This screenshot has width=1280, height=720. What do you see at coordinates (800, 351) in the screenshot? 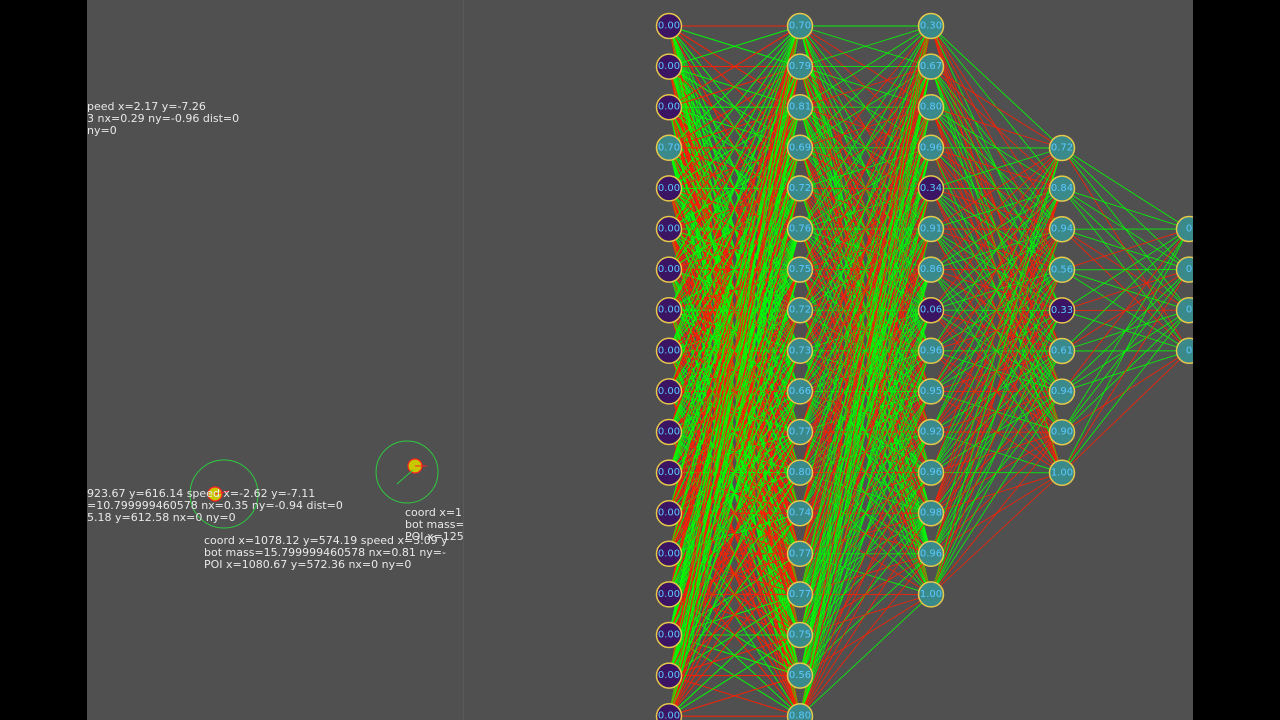
I see `neuron-node: 0.73` at bounding box center [800, 351].